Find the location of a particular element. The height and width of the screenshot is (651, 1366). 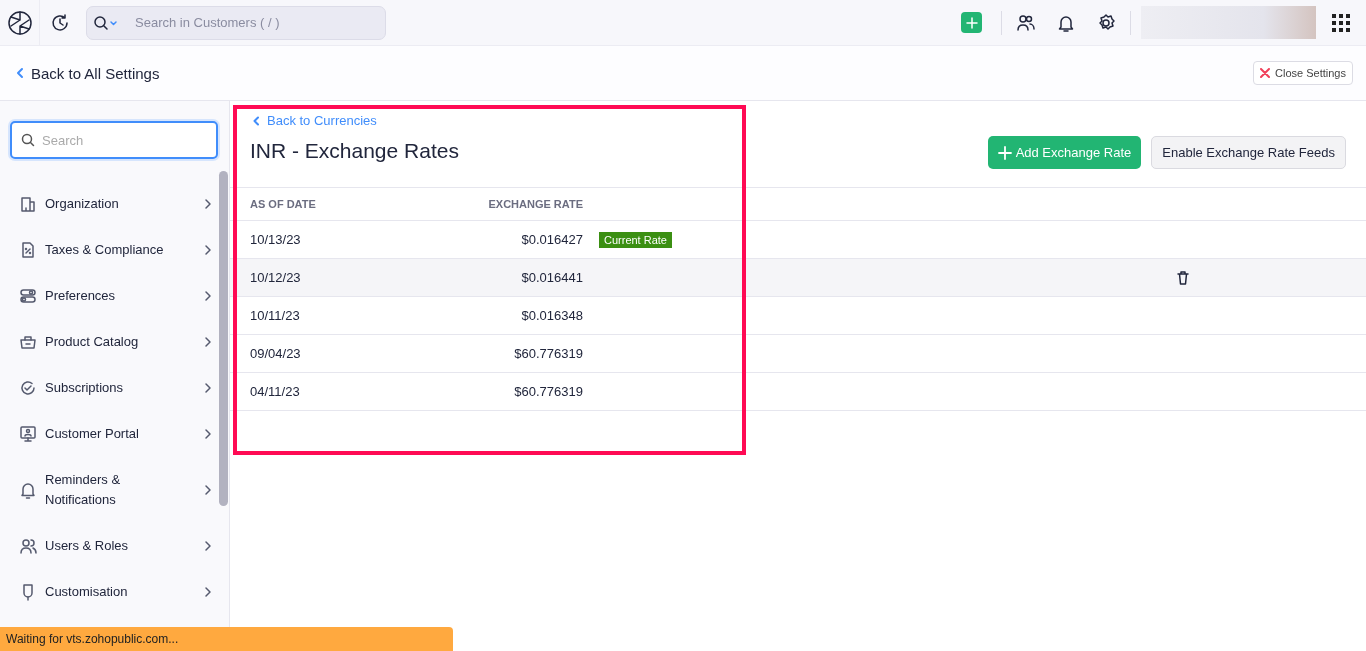

close-settings-button: Close Settings is located at coordinates (1303, 73).